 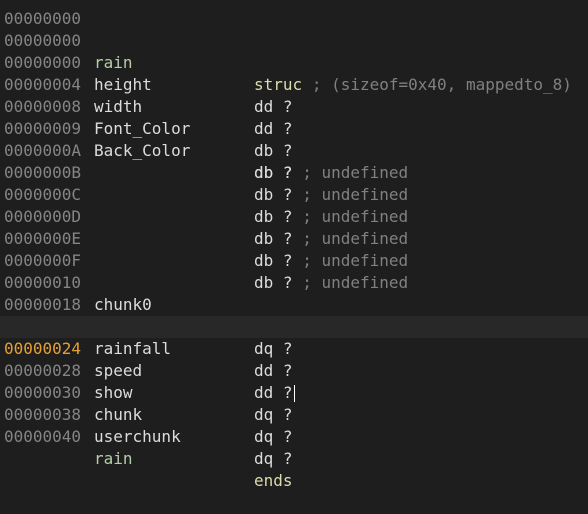 I want to click on member-name: userchunk, so click(x=137, y=437).